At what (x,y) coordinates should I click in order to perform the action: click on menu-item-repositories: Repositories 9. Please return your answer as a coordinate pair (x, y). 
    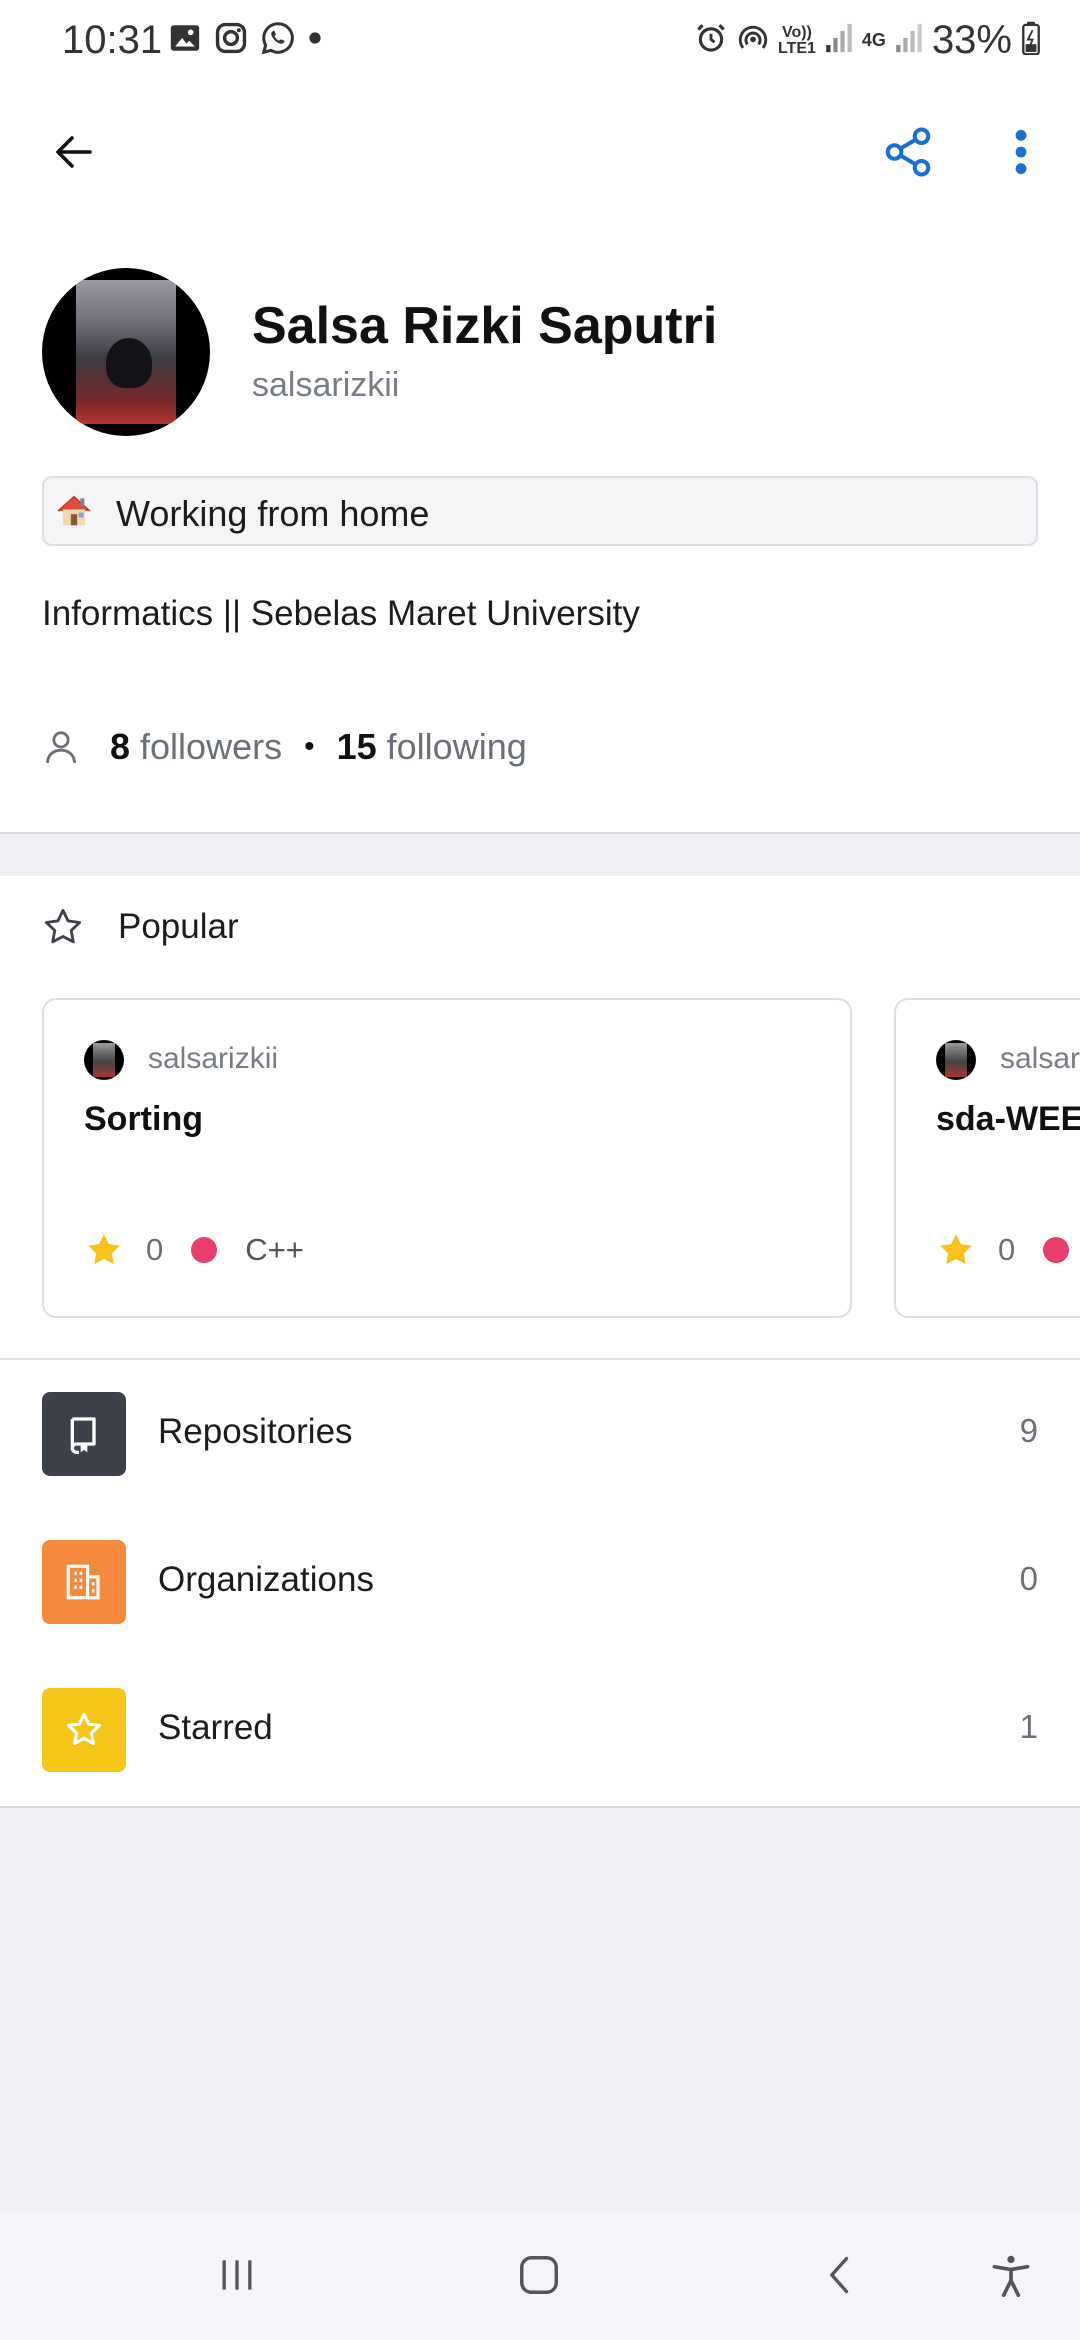
    Looking at the image, I should click on (540, 1434).